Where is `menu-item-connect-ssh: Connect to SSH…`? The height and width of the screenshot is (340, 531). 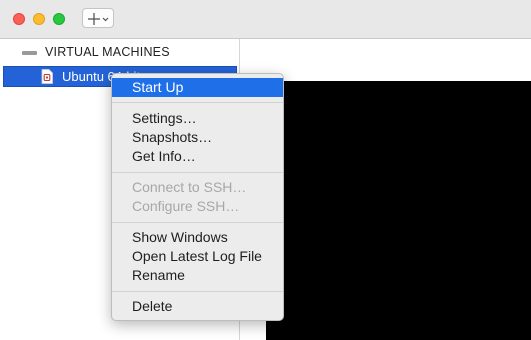 menu-item-connect-ssh: Connect to SSH… is located at coordinates (189, 187).